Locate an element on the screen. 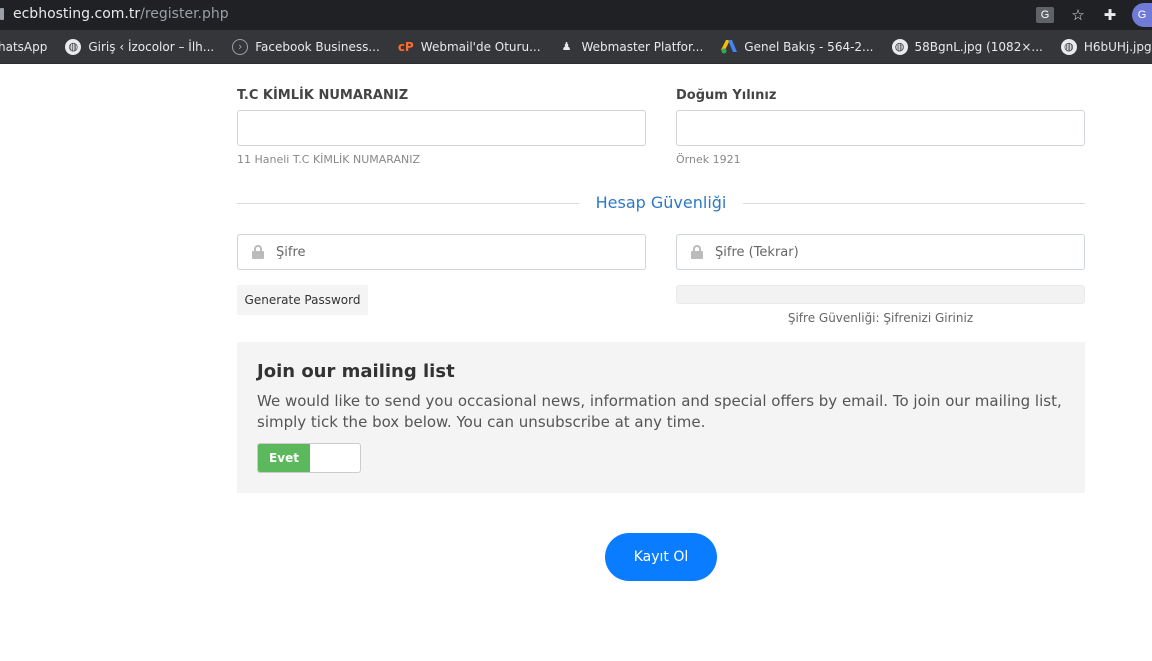 This screenshot has width=1152, height=661. url-host: ecbhosting.com.tr is located at coordinates (77, 14).